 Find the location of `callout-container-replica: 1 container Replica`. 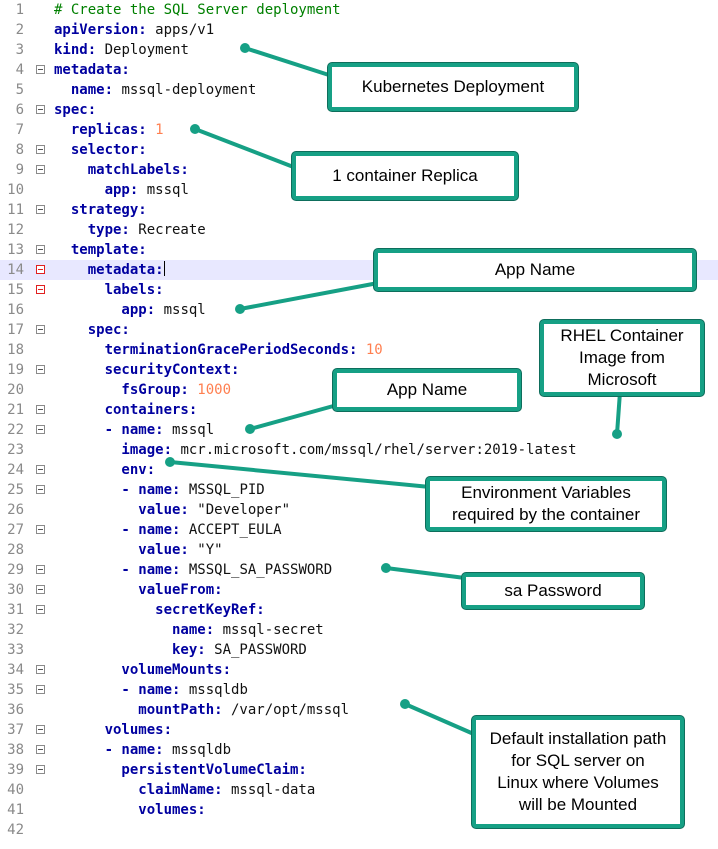

callout-container-replica: 1 container Replica is located at coordinates (405, 176).